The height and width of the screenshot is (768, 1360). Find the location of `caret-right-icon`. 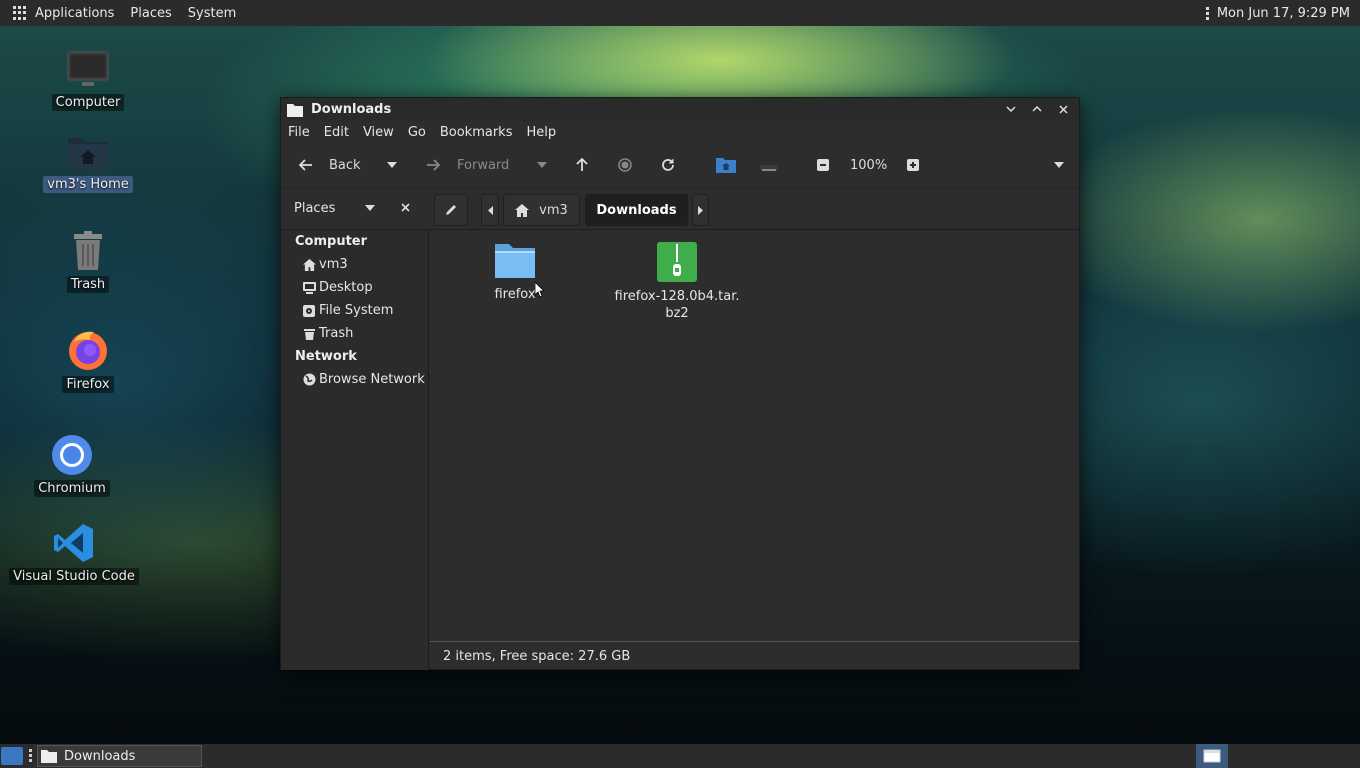

caret-right-icon is located at coordinates (700, 210).